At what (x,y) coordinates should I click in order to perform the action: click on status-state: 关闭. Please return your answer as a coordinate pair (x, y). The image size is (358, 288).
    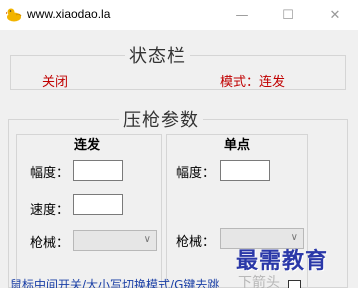
    Looking at the image, I should click on (55, 82).